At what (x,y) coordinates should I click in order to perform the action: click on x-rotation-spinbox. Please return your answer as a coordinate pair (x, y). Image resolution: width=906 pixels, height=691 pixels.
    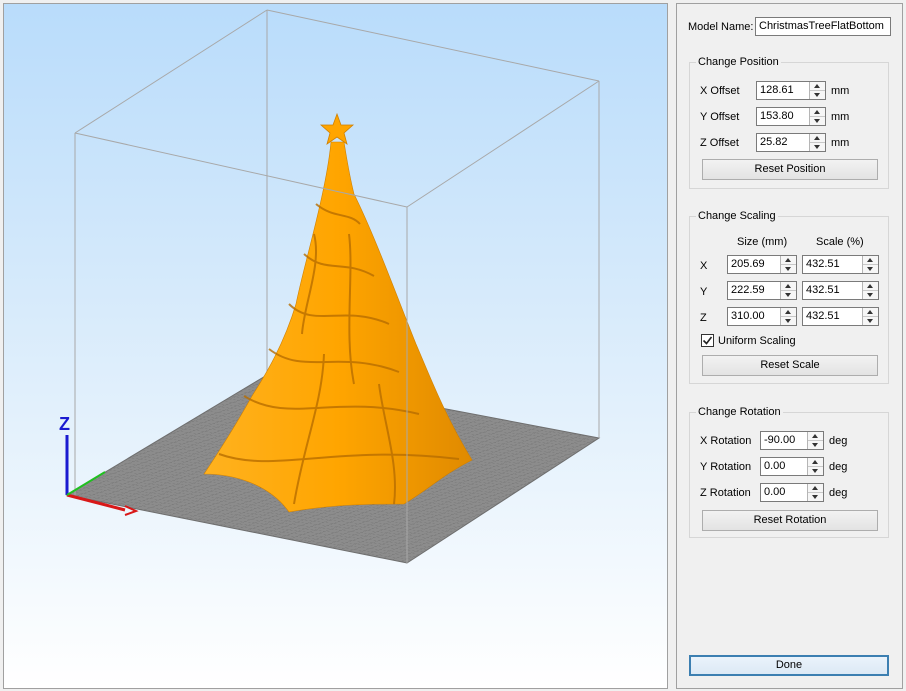
    Looking at the image, I should click on (792, 440).